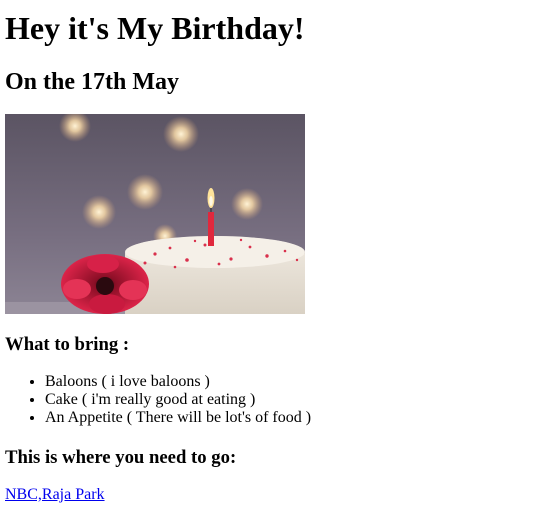 Image resolution: width=538 pixels, height=510 pixels. Describe the element at coordinates (105, 284) in the screenshot. I see `gerbera-flower` at that location.